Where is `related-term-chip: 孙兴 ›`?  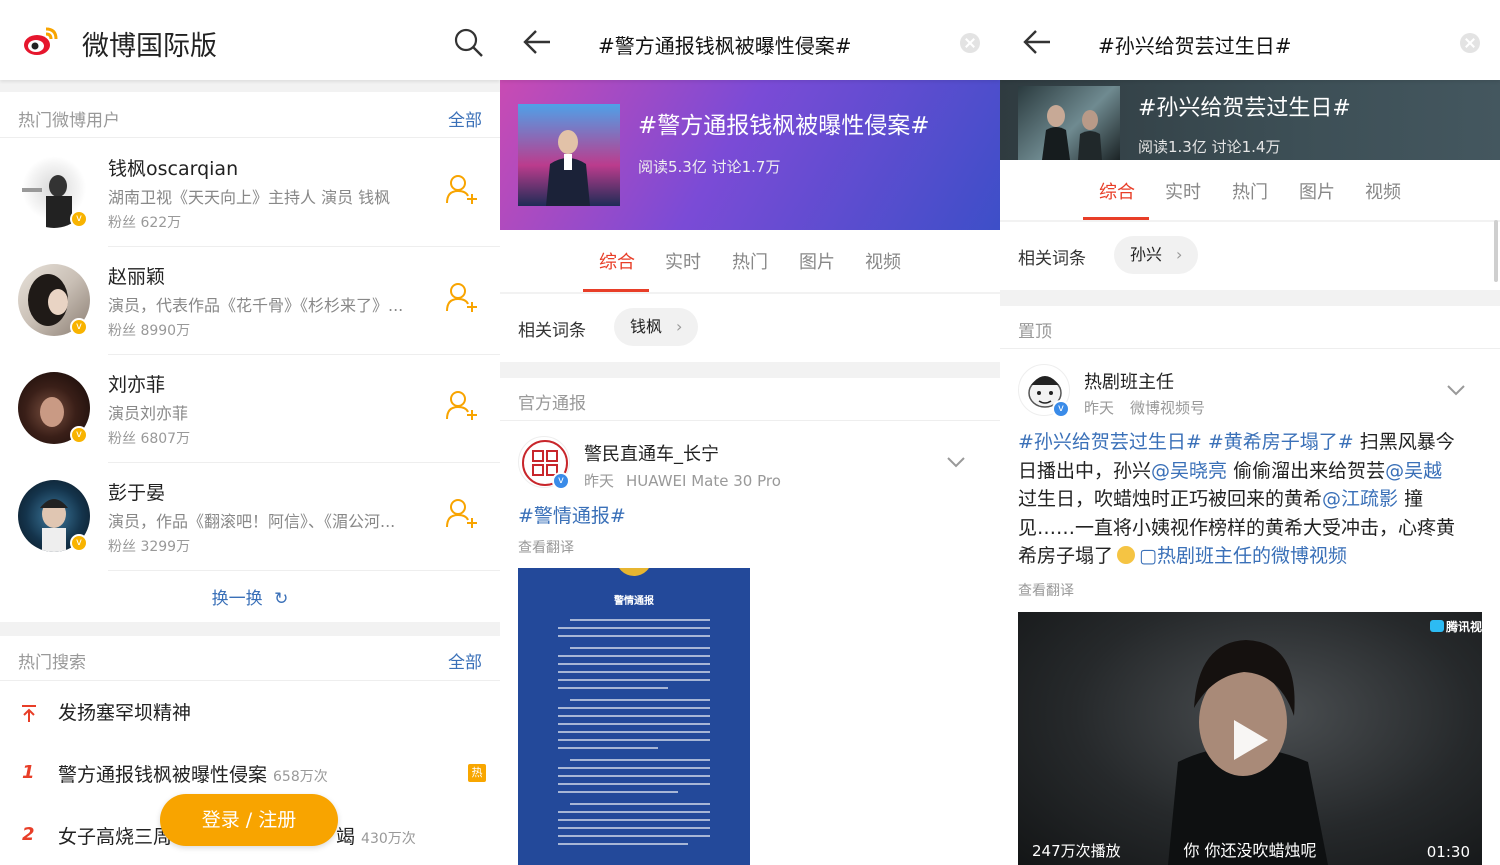
related-term-chip: 孙兴 › is located at coordinates (1156, 255).